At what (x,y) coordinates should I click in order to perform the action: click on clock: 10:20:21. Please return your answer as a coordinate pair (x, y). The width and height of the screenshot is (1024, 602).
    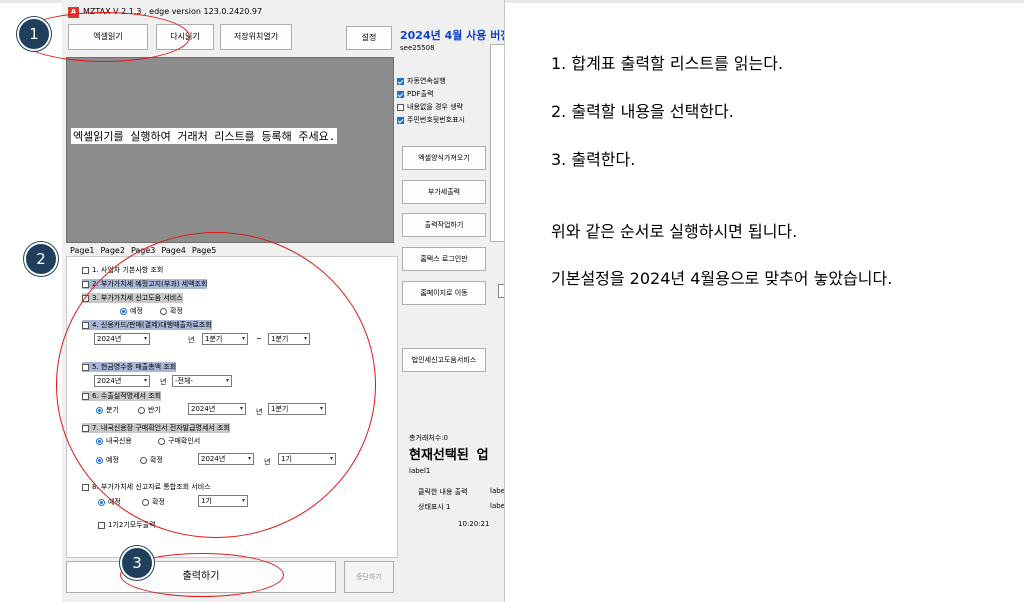
    Looking at the image, I should click on (474, 524).